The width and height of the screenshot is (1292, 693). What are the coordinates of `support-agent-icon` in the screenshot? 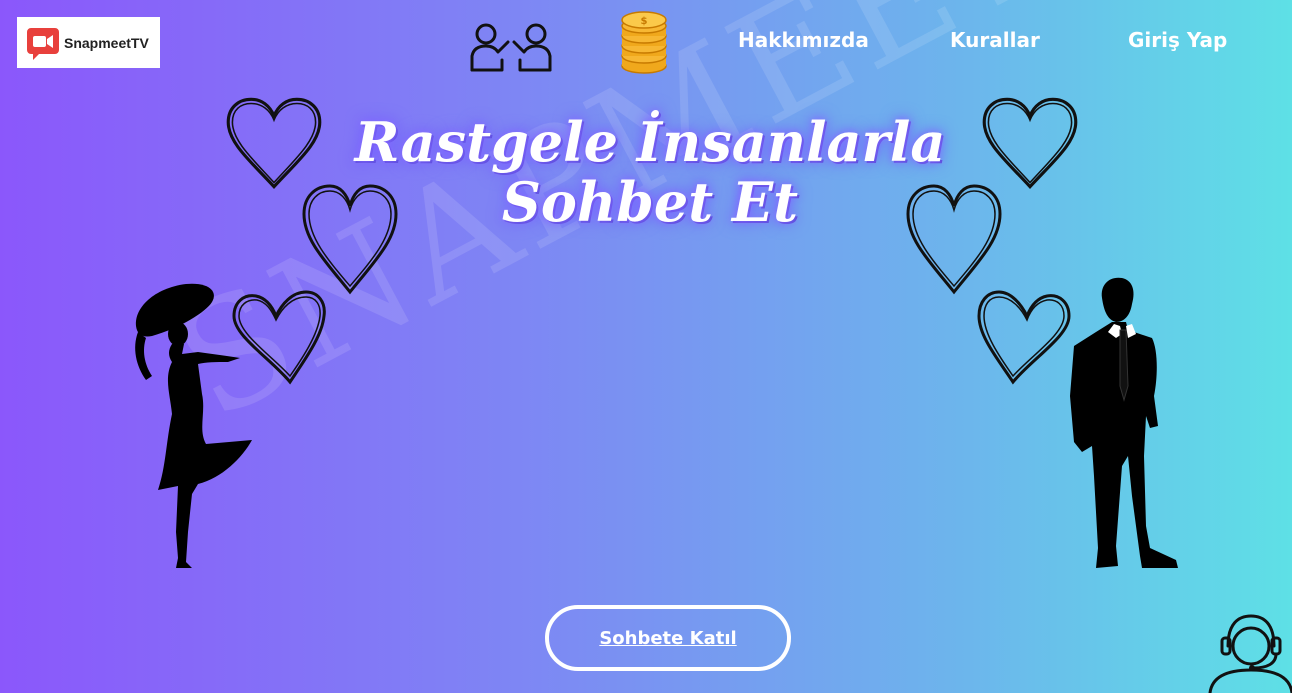 It's located at (1249, 652).